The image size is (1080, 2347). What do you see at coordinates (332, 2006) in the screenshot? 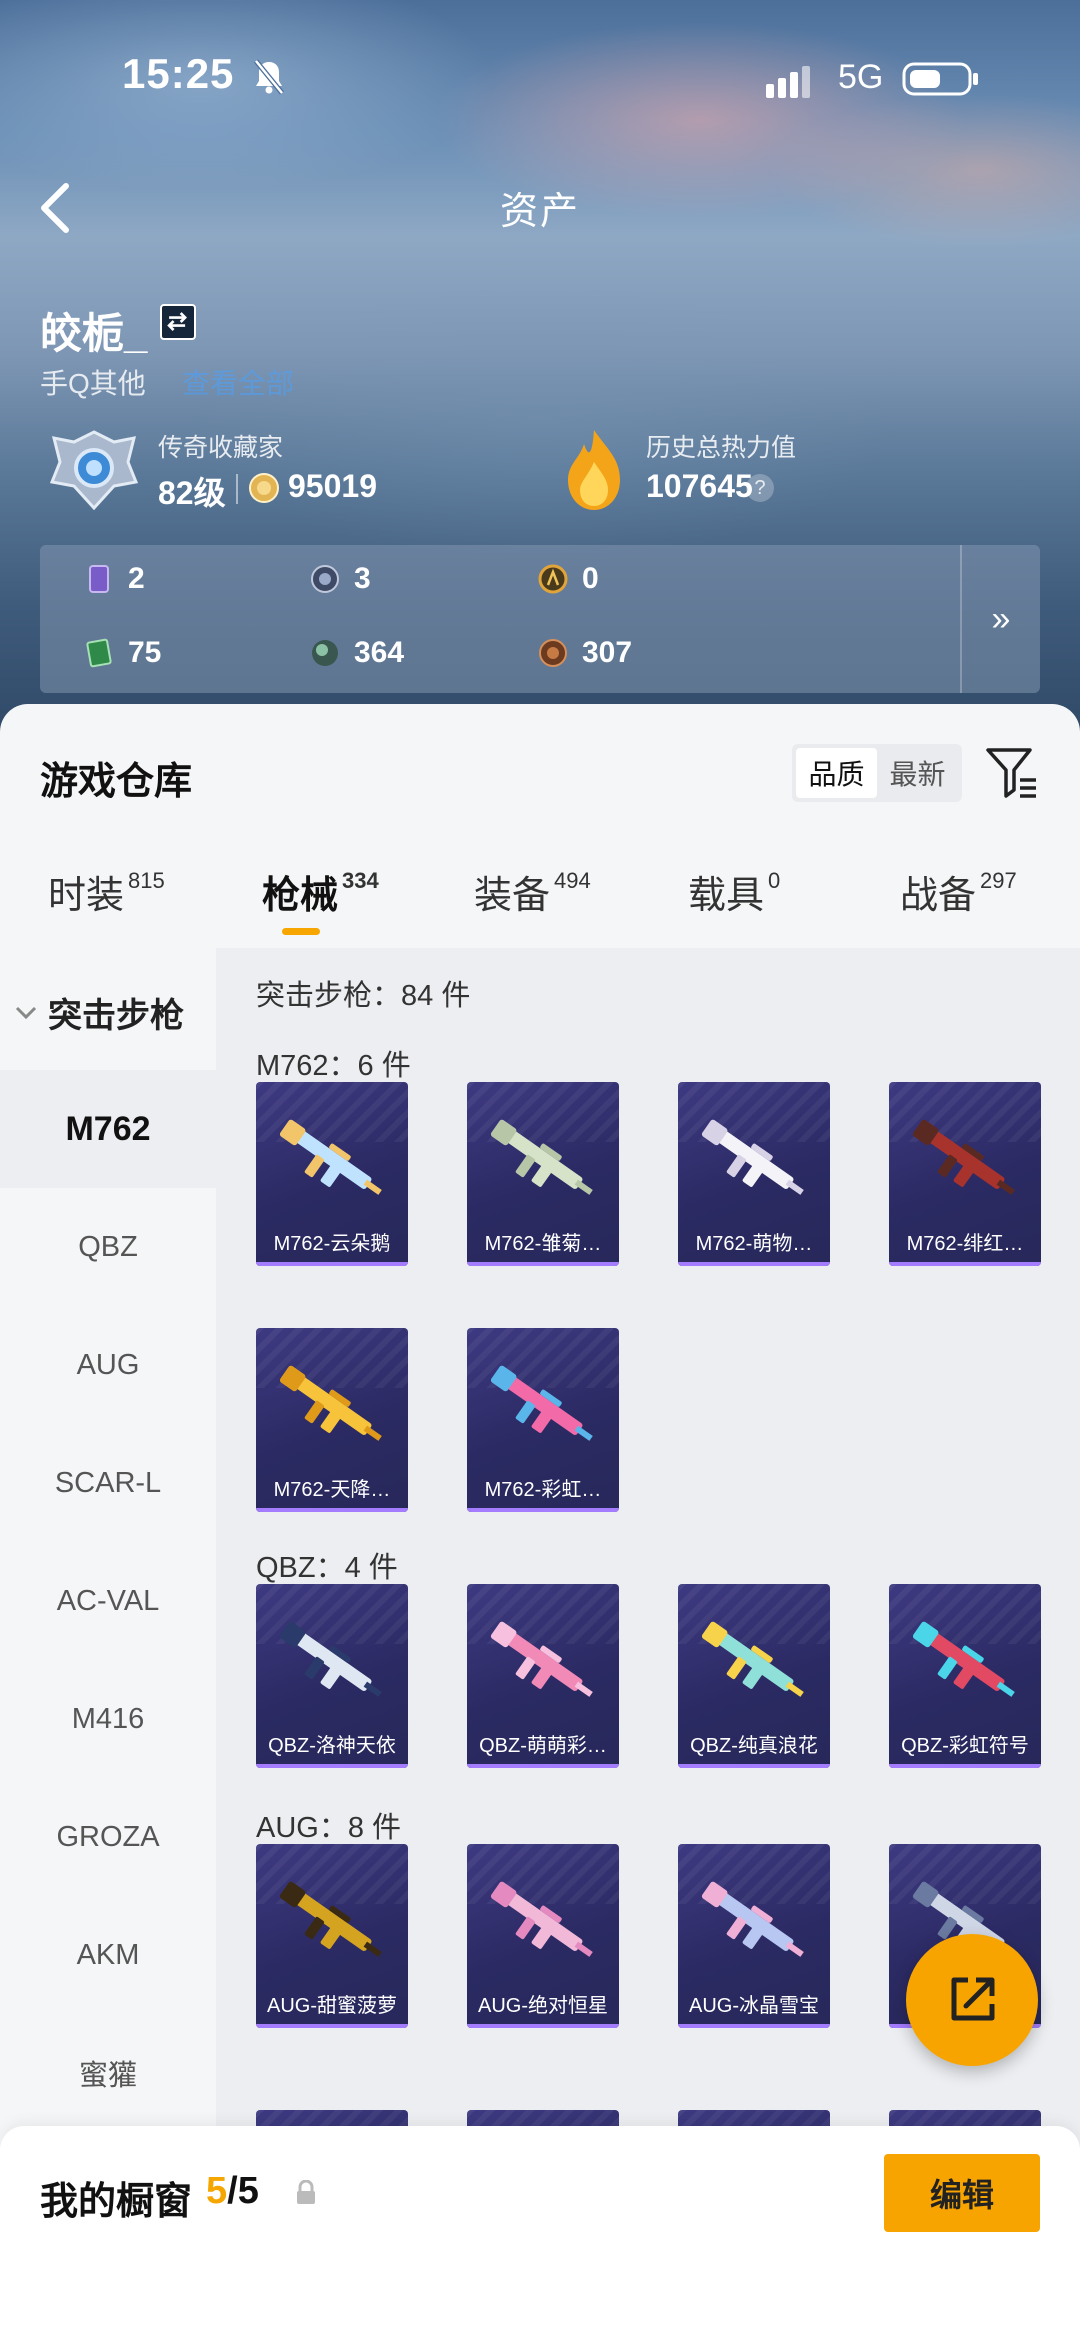
I see `item-label: AUG-甜蜜菠萝` at bounding box center [332, 2006].